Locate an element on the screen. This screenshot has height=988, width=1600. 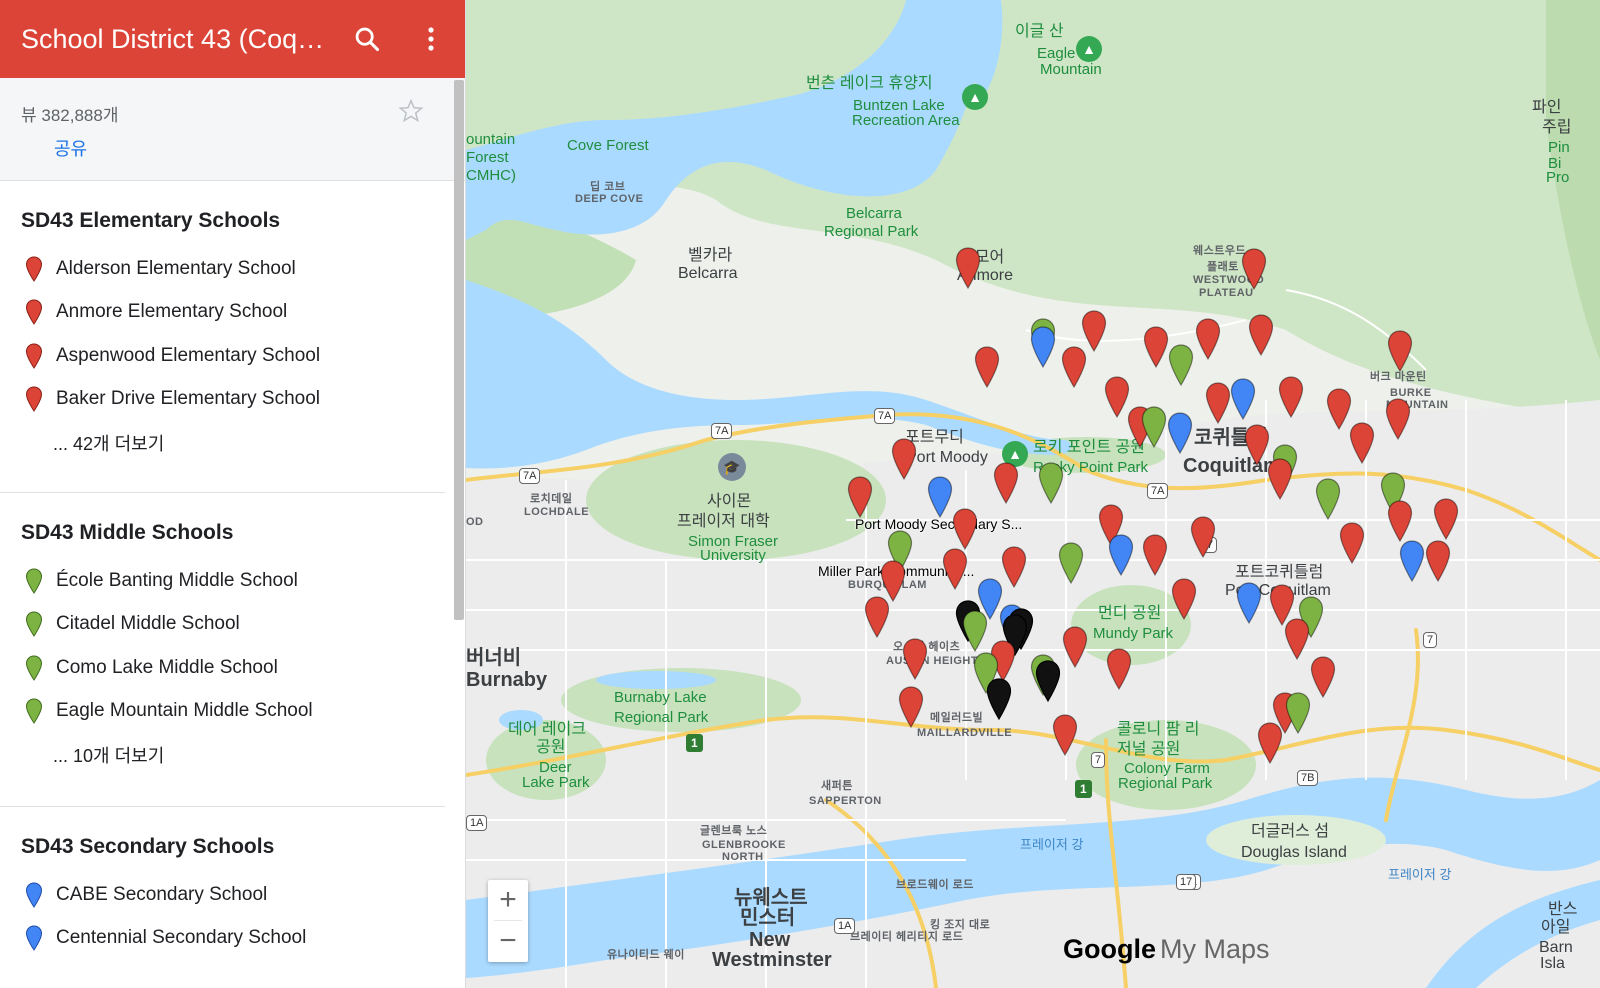
share-link: 공유 is located at coordinates (70, 148).